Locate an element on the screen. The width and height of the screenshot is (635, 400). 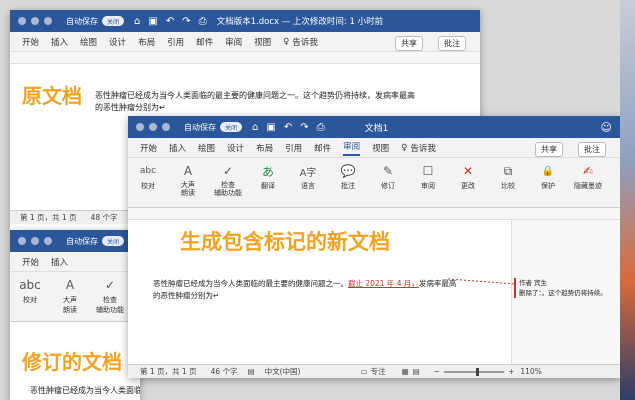
zoom-in-icon: + is located at coordinates (511, 371).